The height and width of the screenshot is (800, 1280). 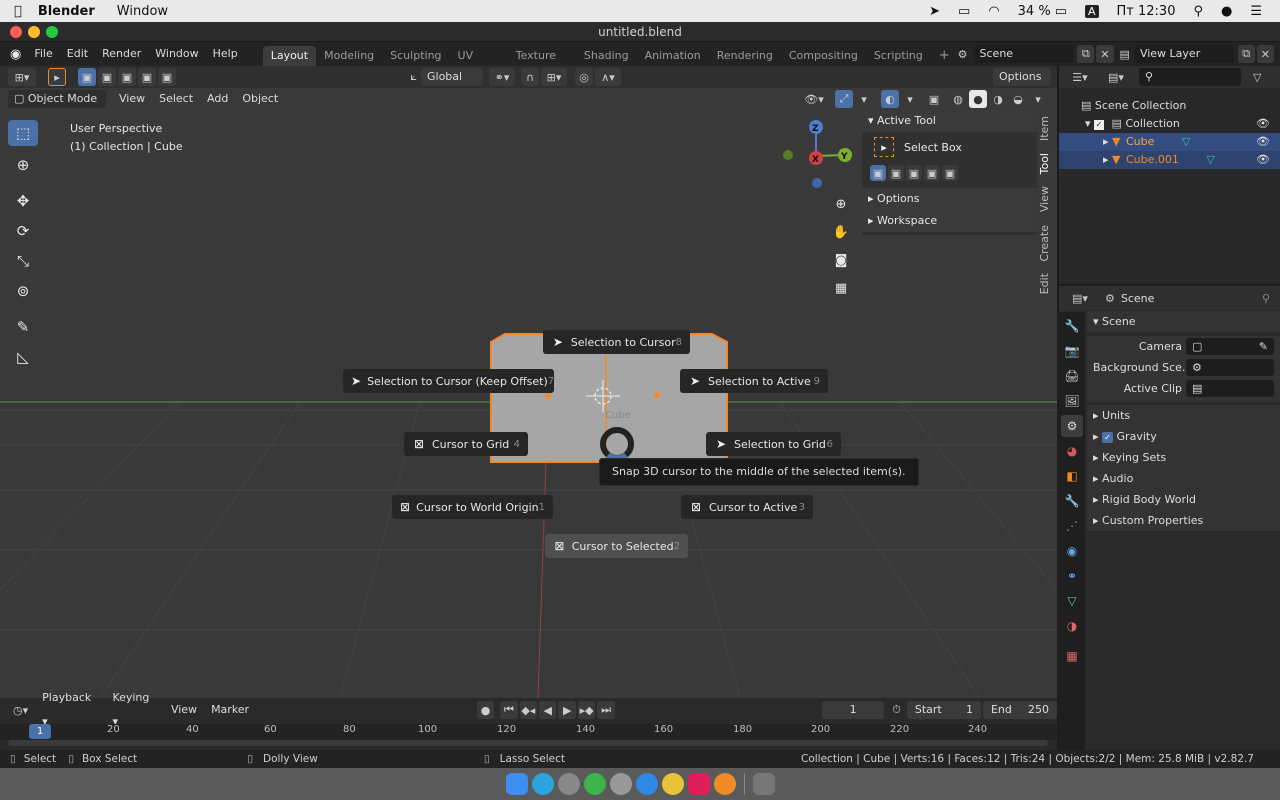 What do you see at coordinates (817, 183) in the screenshot?
I see `gizmo-neg-z` at bounding box center [817, 183].